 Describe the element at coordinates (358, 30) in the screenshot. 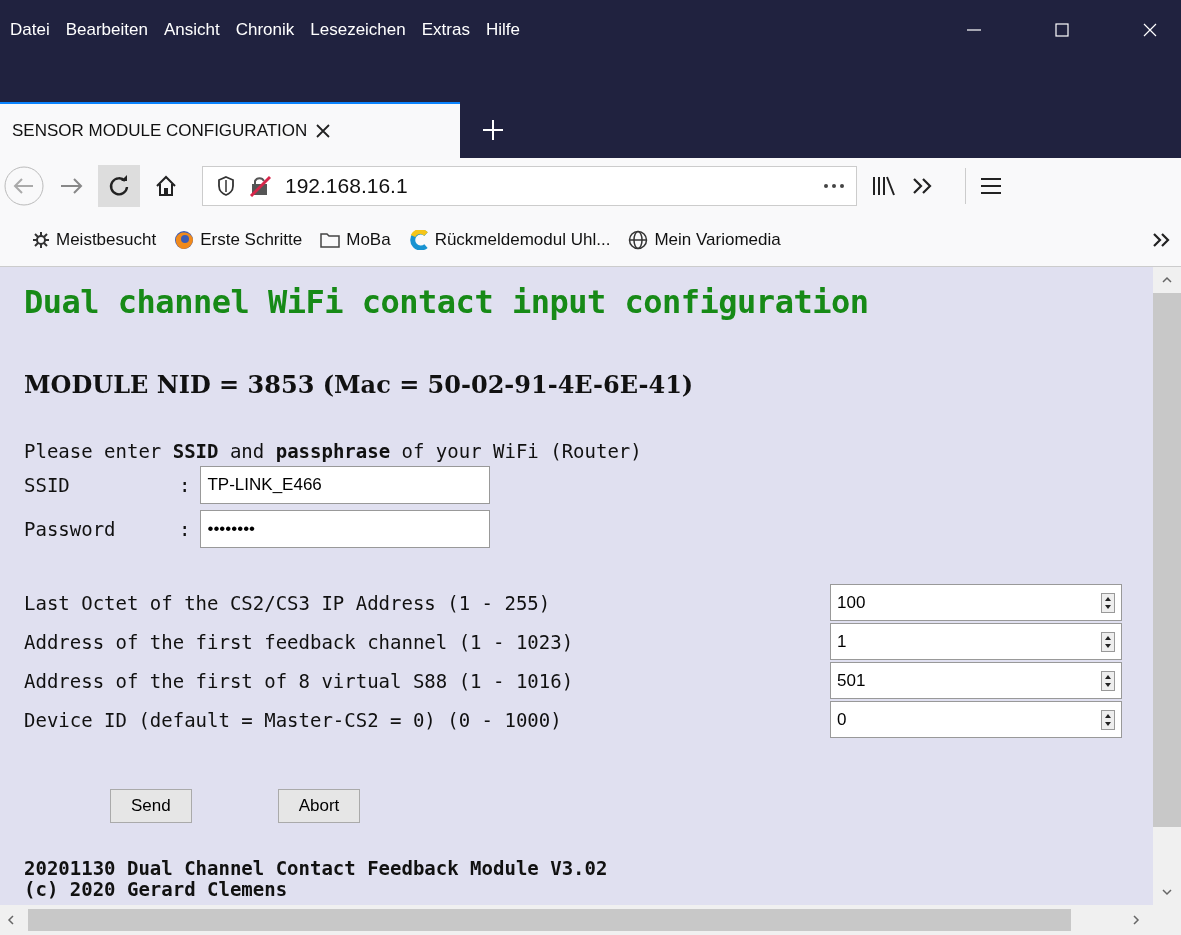

I see `menu-item: Lesezeichen` at that location.